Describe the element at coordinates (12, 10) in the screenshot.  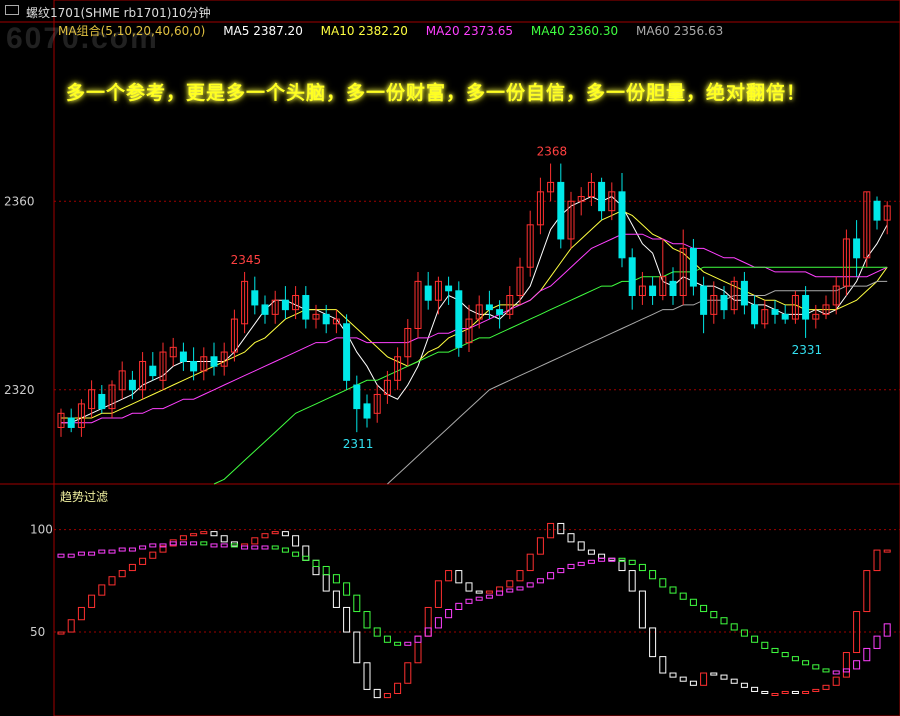
I see `window-icon` at that location.